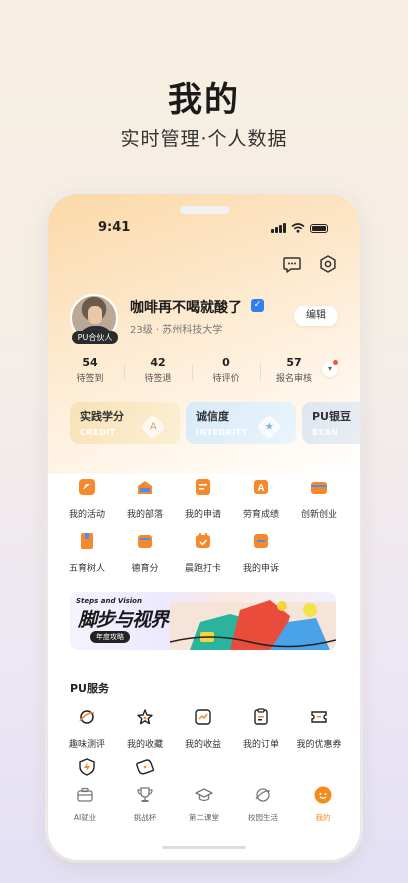  I want to click on grid-item-five-education: 五育树人, so click(87, 553).